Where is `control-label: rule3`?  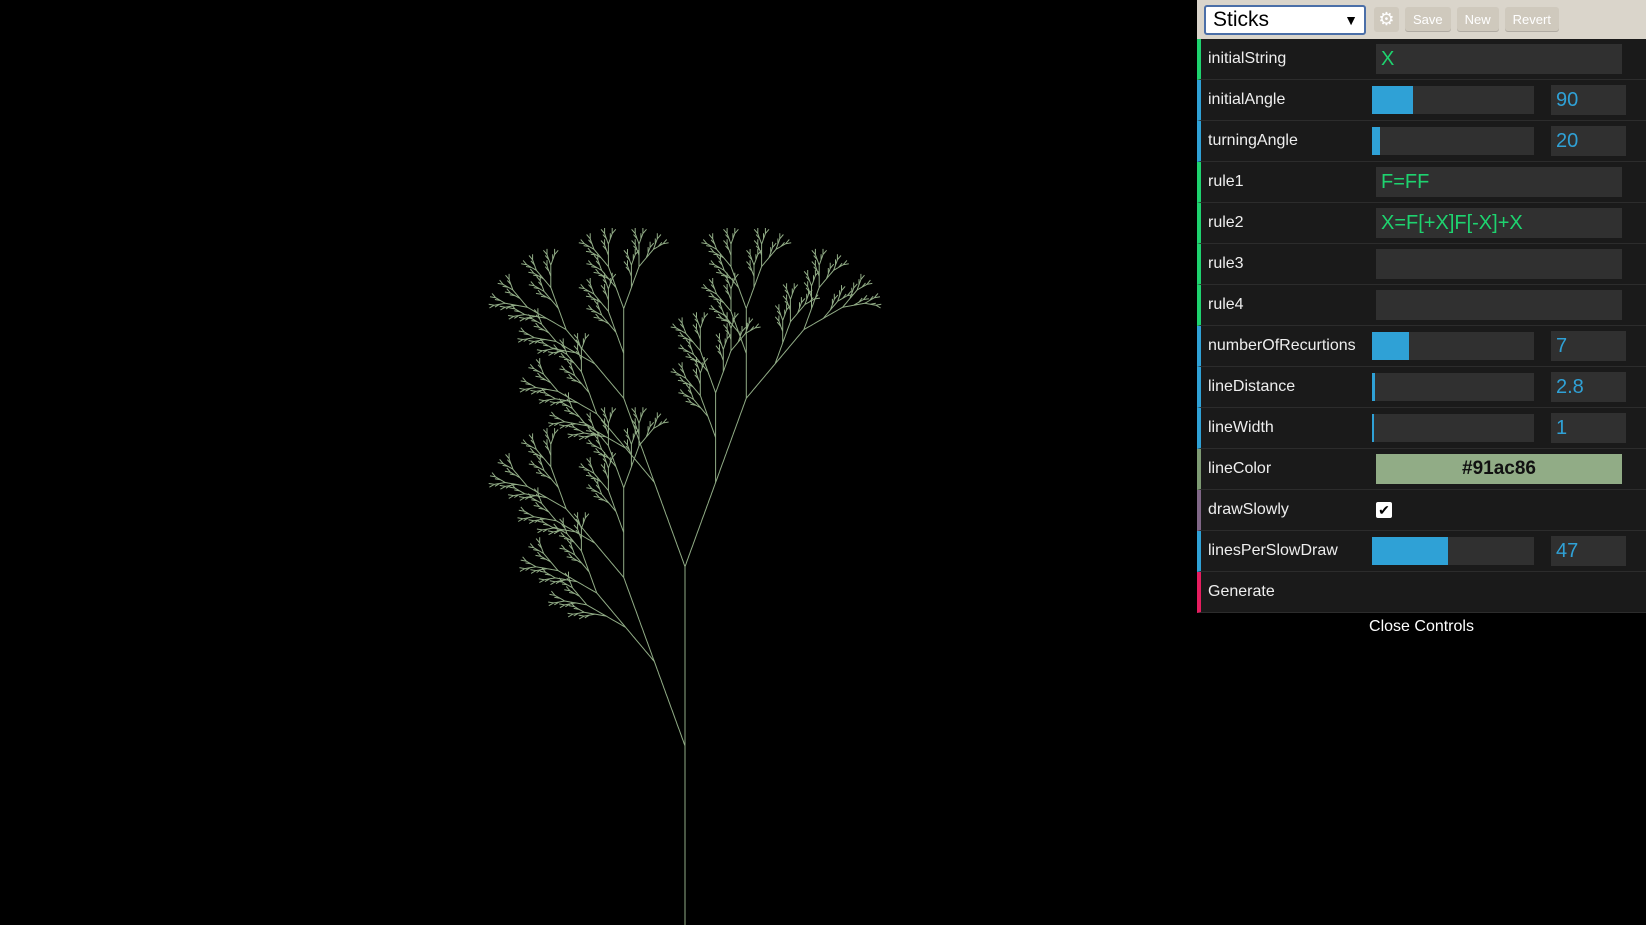 control-label: rule3 is located at coordinates (1226, 263).